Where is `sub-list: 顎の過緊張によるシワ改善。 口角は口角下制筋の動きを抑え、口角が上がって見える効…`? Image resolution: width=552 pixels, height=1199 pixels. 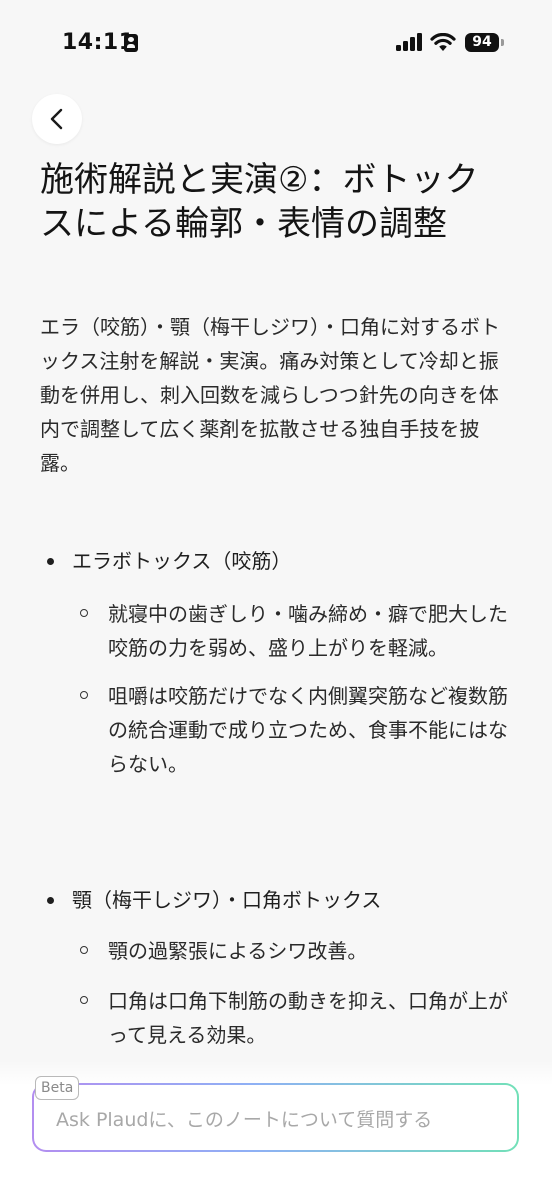
sub-list: 顎の過緊張によるシワ改善。 口角は口角下制筋の動きを抑え、口角が上がって見える効… is located at coordinates (275, 993).